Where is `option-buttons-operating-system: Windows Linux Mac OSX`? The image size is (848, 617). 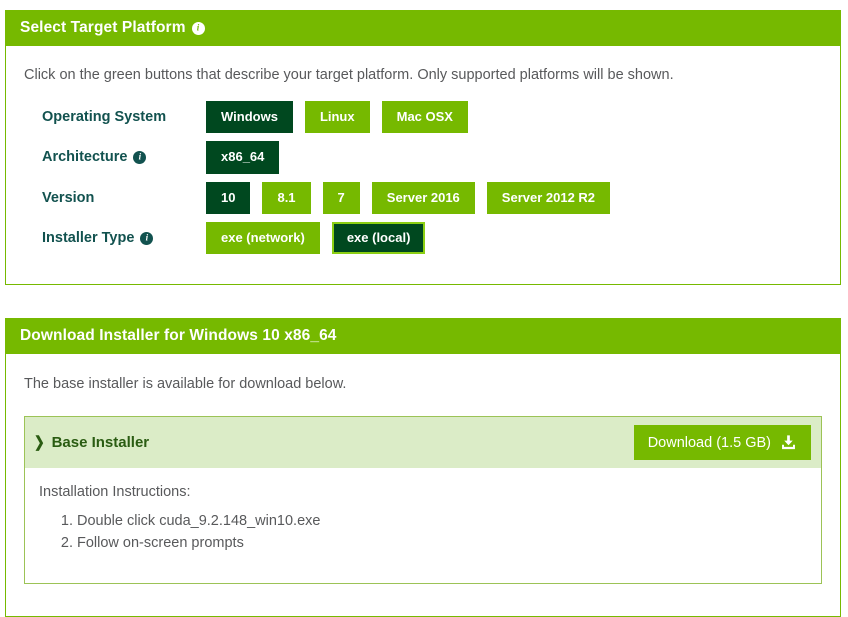 option-buttons-operating-system: Windows Linux Mac OSX is located at coordinates (343, 117).